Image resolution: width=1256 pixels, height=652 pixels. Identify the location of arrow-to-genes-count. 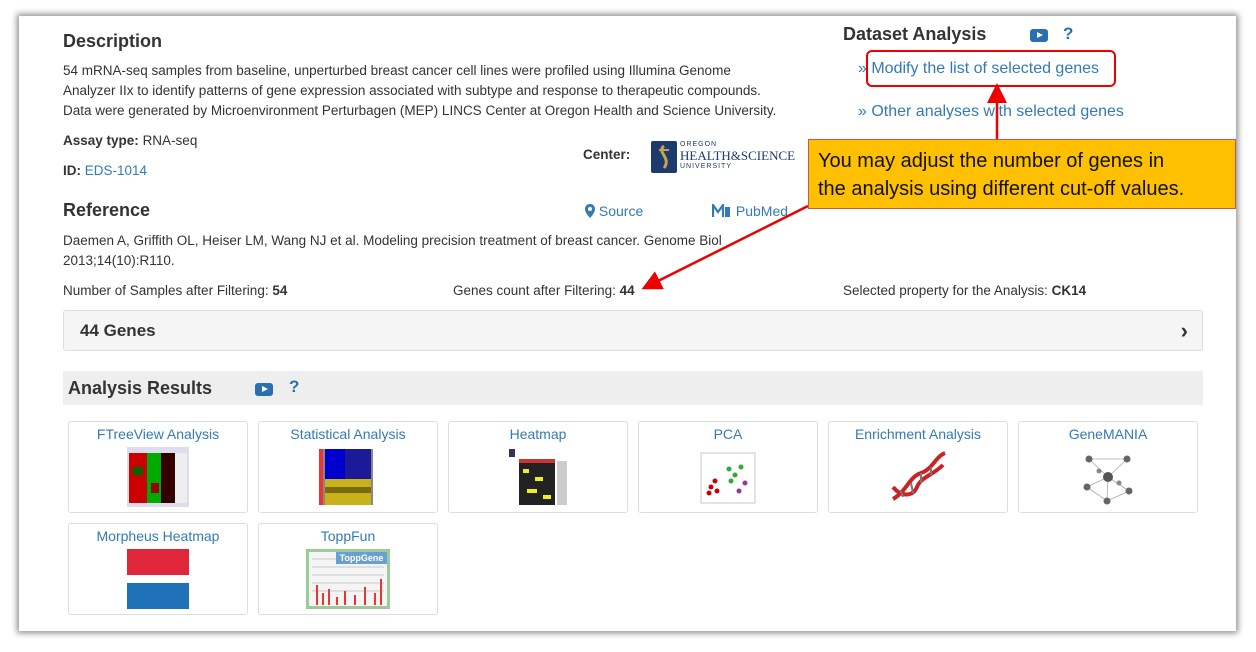
(725, 247).